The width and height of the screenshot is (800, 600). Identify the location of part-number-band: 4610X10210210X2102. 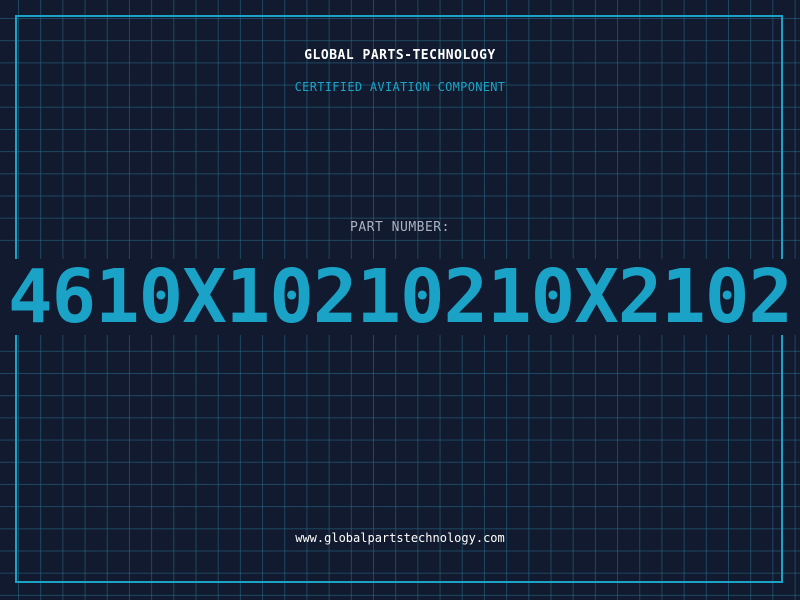
(400, 297).